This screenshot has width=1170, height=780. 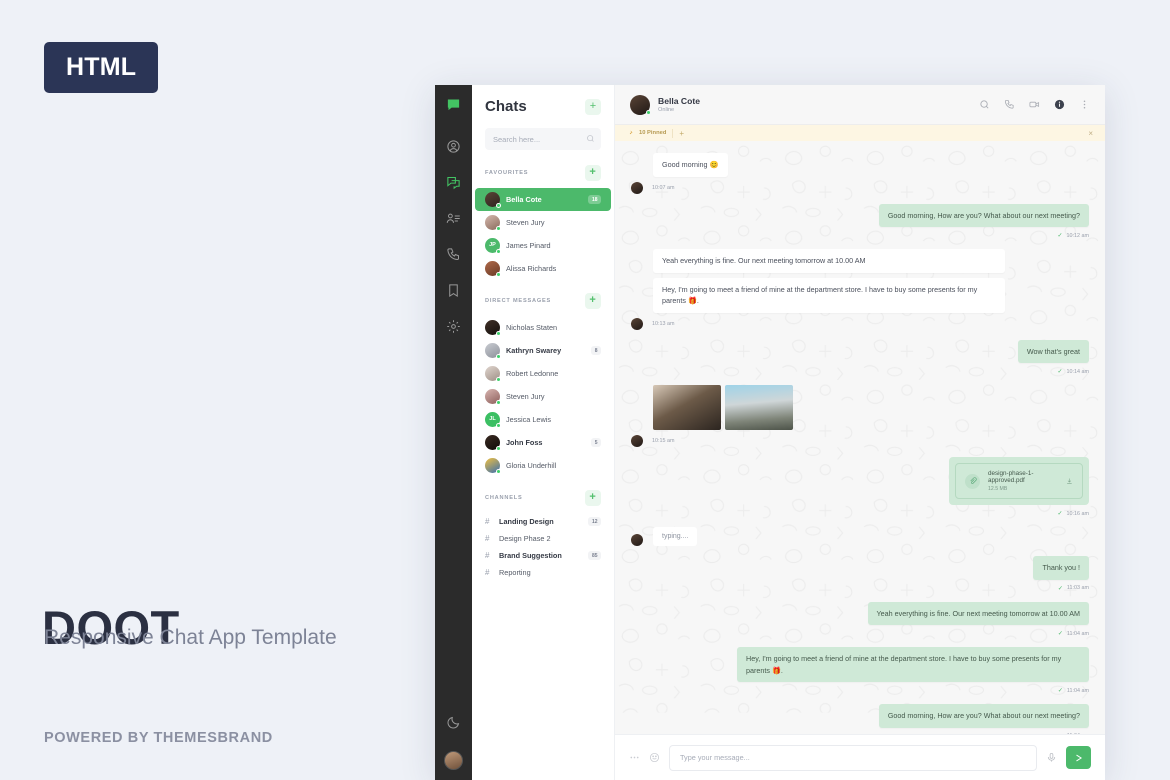 What do you see at coordinates (593, 106) in the screenshot?
I see `add-chat-button: +` at bounding box center [593, 106].